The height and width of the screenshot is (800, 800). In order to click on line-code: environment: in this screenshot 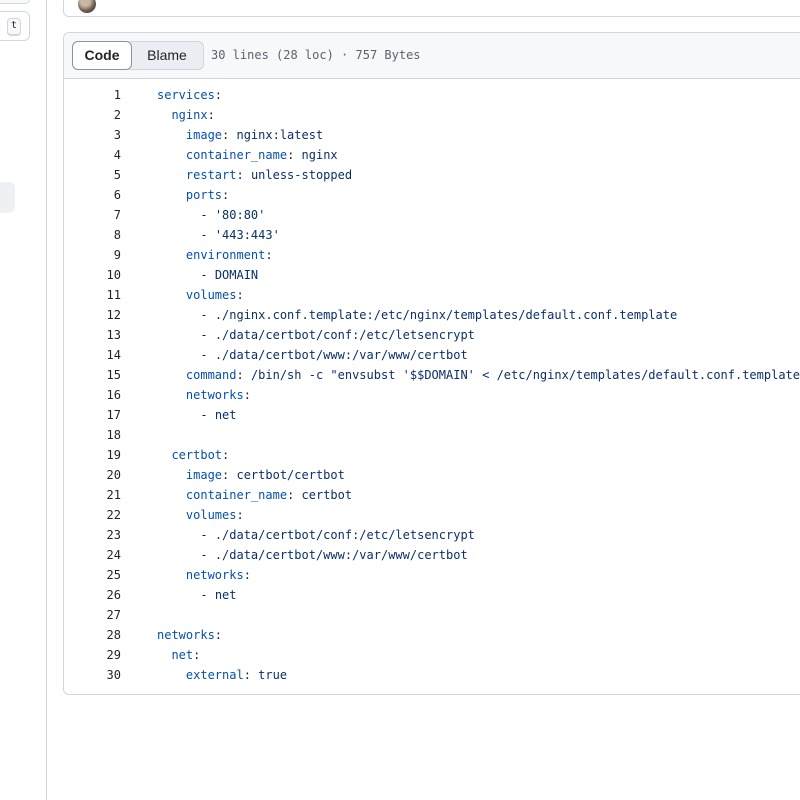, I will do `click(215, 255)`.